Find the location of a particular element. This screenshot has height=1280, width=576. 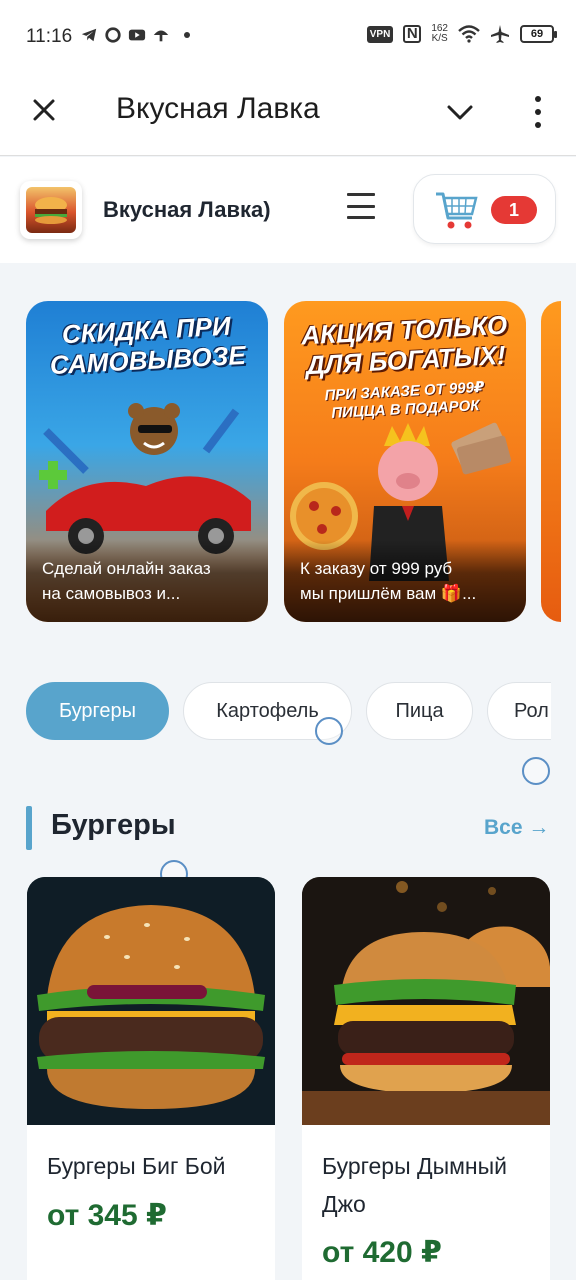

section-title: Бургеры is located at coordinates (113, 825).